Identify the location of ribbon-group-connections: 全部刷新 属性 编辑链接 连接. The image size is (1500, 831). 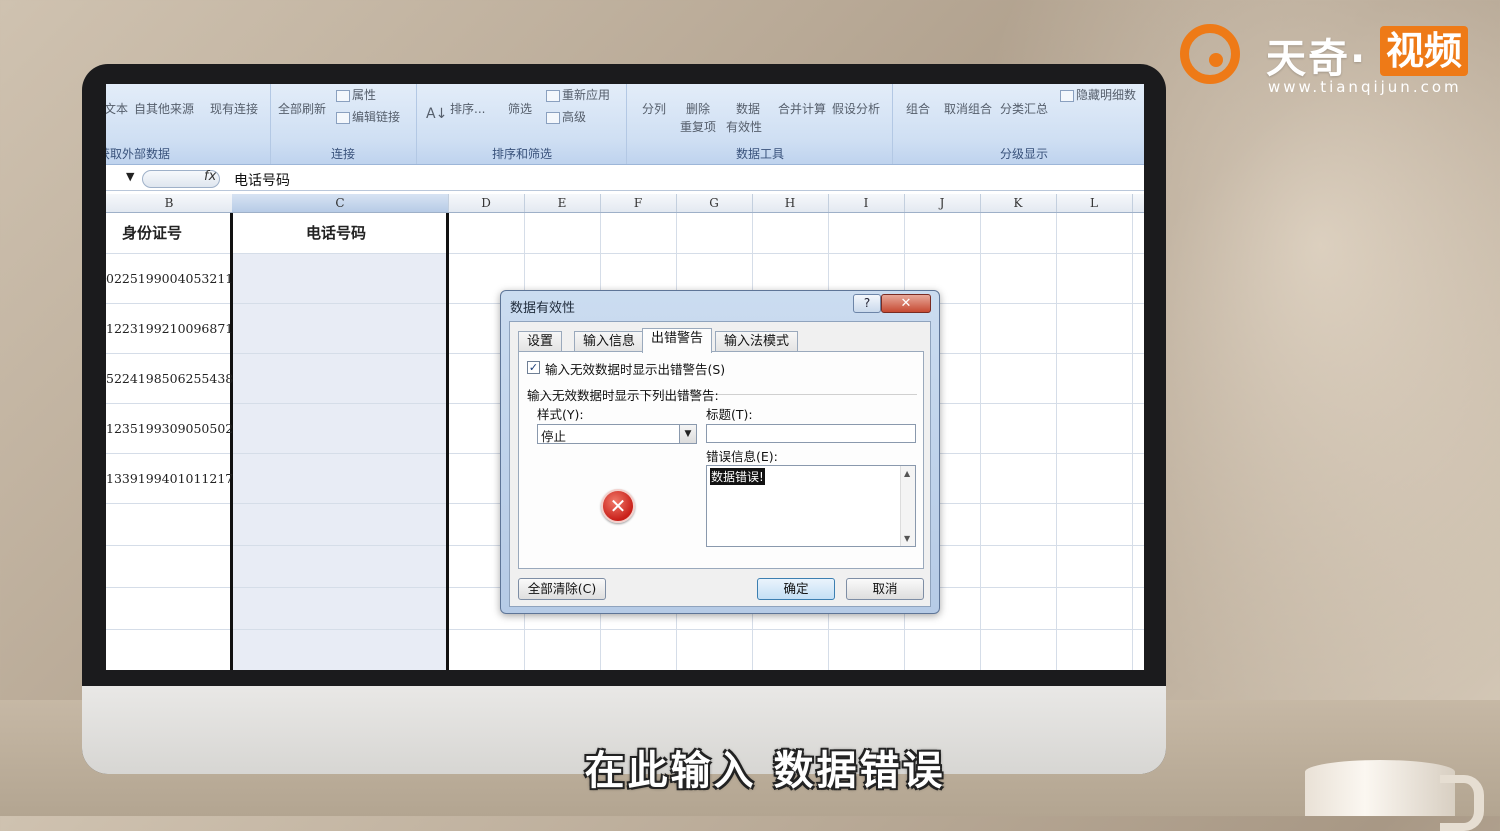
(343, 124).